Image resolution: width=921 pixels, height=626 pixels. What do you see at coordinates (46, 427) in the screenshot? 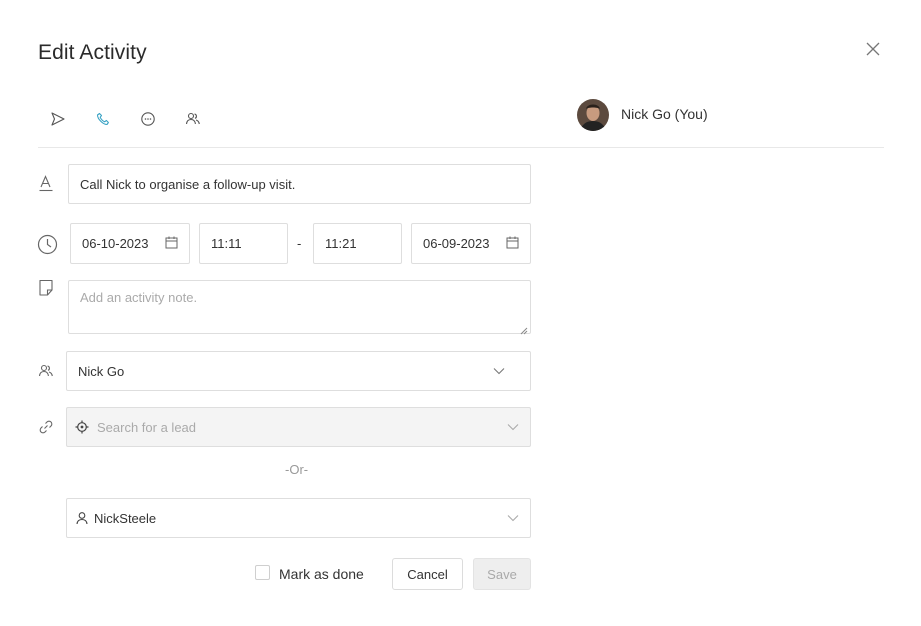
I see `link-icon` at bounding box center [46, 427].